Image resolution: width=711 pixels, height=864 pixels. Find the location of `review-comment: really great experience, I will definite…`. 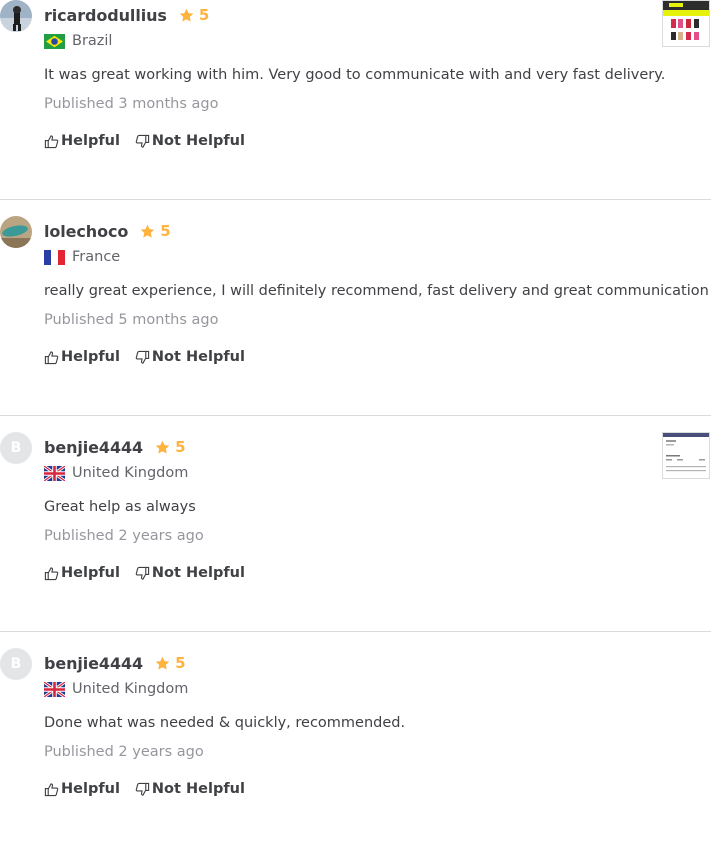

review-comment: really great experience, I will definite… is located at coordinates (377, 291).